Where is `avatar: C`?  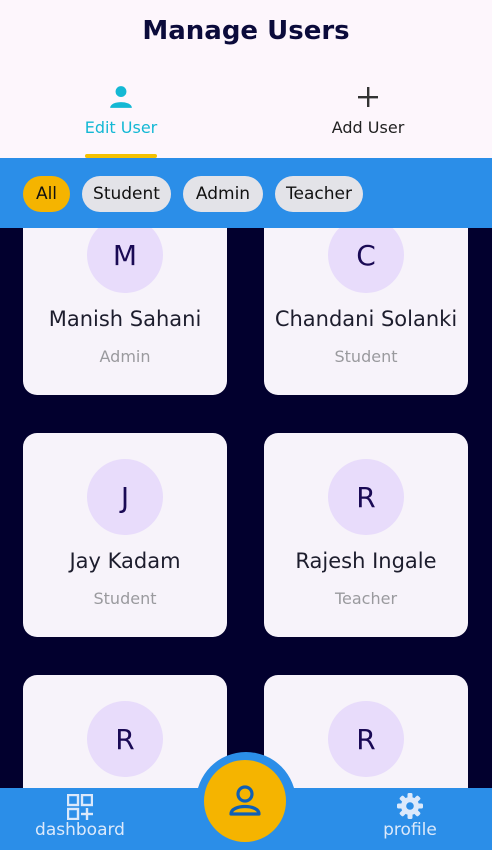 avatar: C is located at coordinates (366, 260).